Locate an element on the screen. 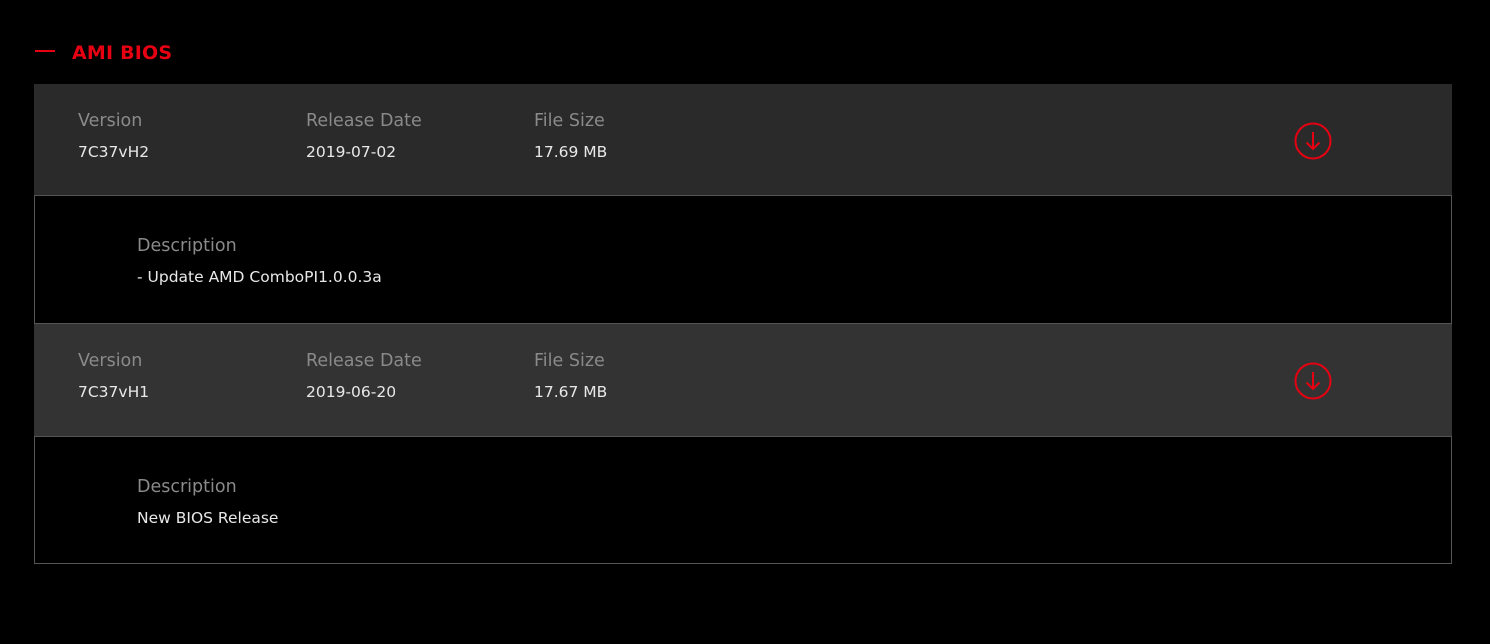 The height and width of the screenshot is (644, 1490). version-value: 7C37vH1 is located at coordinates (114, 392).